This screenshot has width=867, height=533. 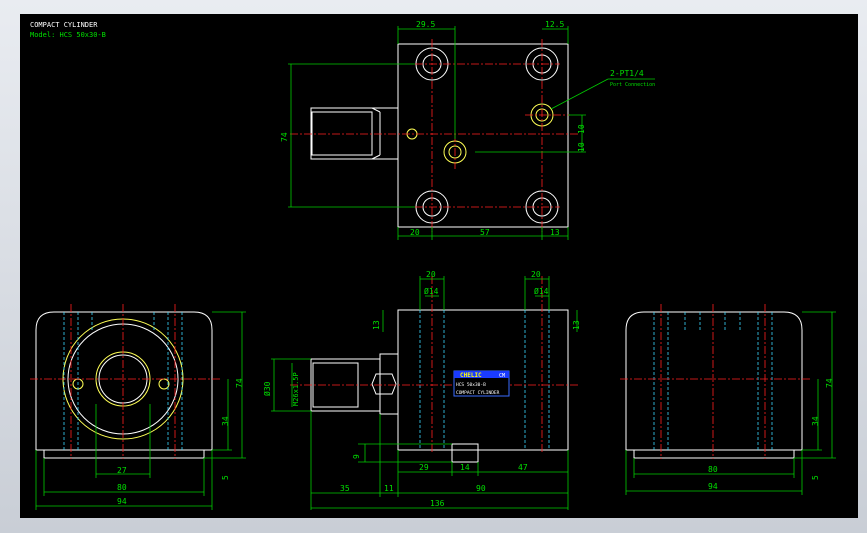 What do you see at coordinates (431, 291) in the screenshot?
I see `dim-front-d14a: Ø14` at bounding box center [431, 291].